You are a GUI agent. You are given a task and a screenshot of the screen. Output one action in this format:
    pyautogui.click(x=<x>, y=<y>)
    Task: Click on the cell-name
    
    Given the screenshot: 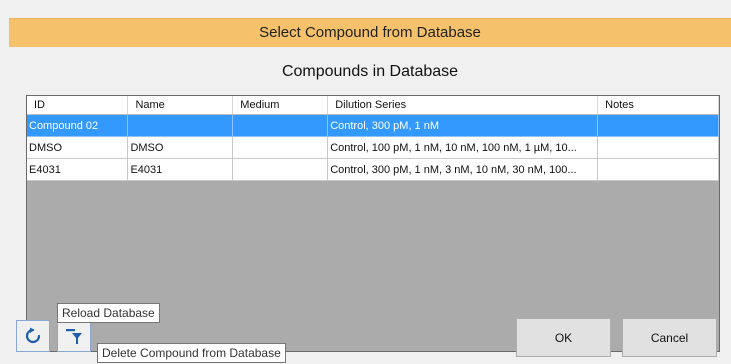 What is the action you would take?
    pyautogui.click(x=180, y=125)
    